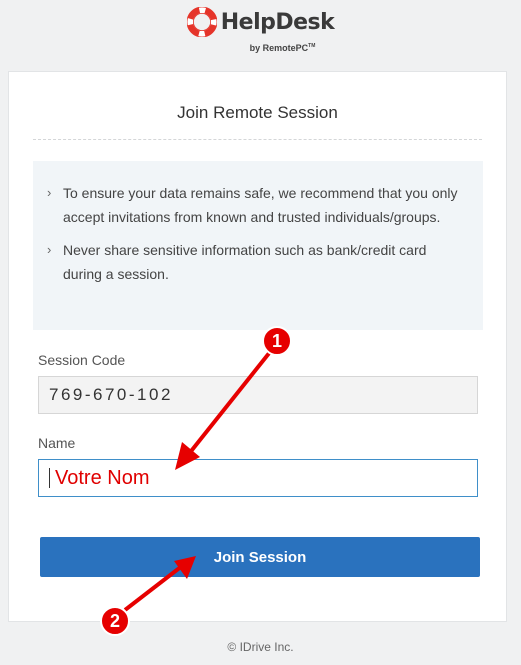 This screenshot has height=665, width=521. Describe the element at coordinates (260, 647) in the screenshot. I see `footer-copyright: © IDrive Inc.` at that location.